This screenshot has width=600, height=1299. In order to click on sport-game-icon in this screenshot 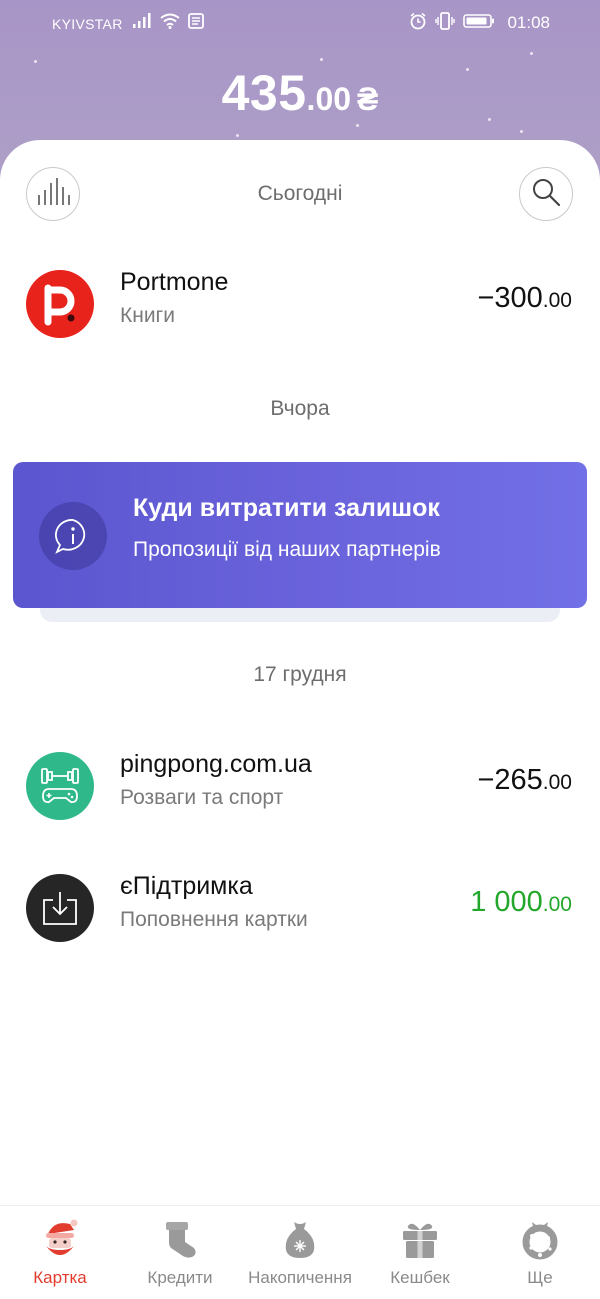, I will do `click(60, 786)`.